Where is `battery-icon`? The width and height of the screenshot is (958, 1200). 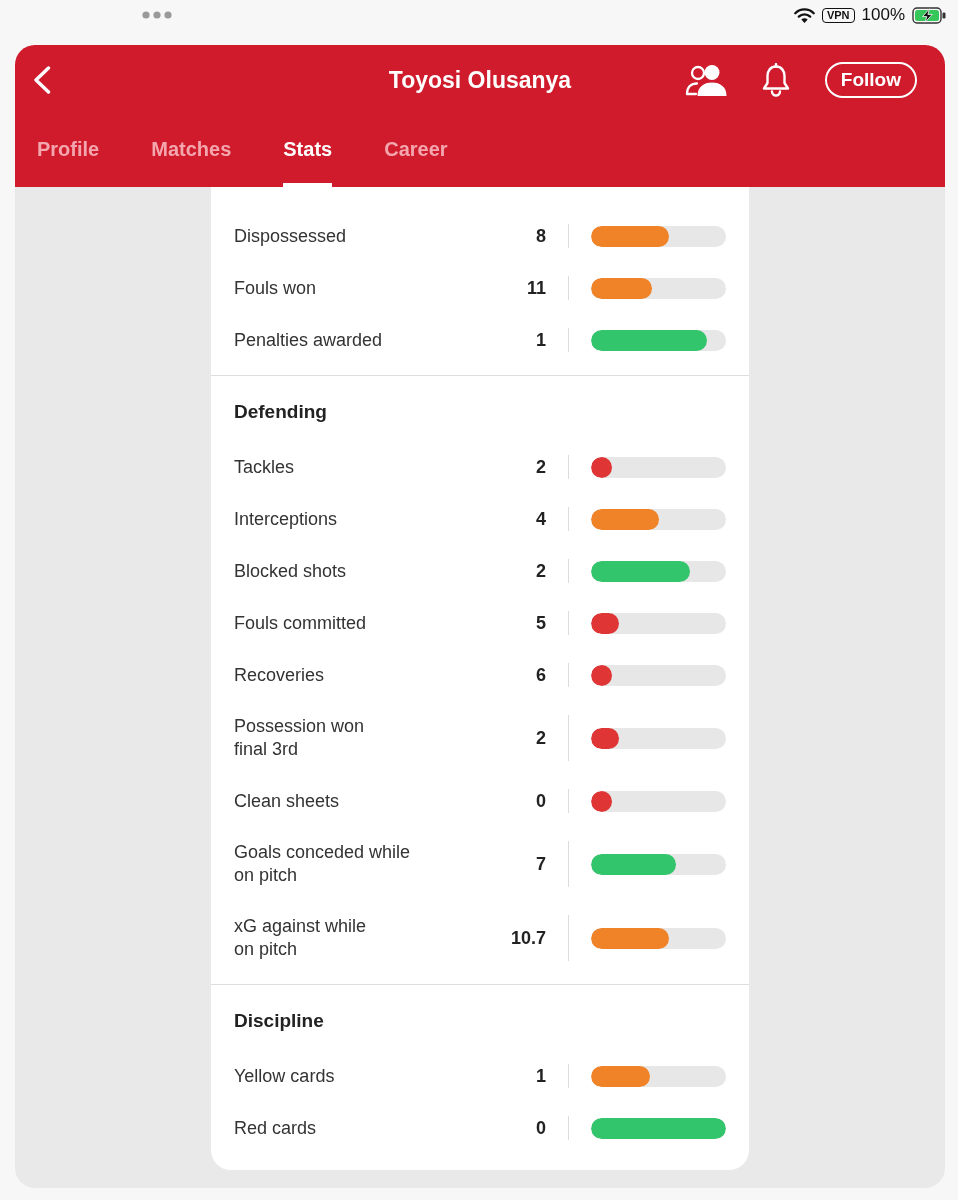 battery-icon is located at coordinates (929, 15).